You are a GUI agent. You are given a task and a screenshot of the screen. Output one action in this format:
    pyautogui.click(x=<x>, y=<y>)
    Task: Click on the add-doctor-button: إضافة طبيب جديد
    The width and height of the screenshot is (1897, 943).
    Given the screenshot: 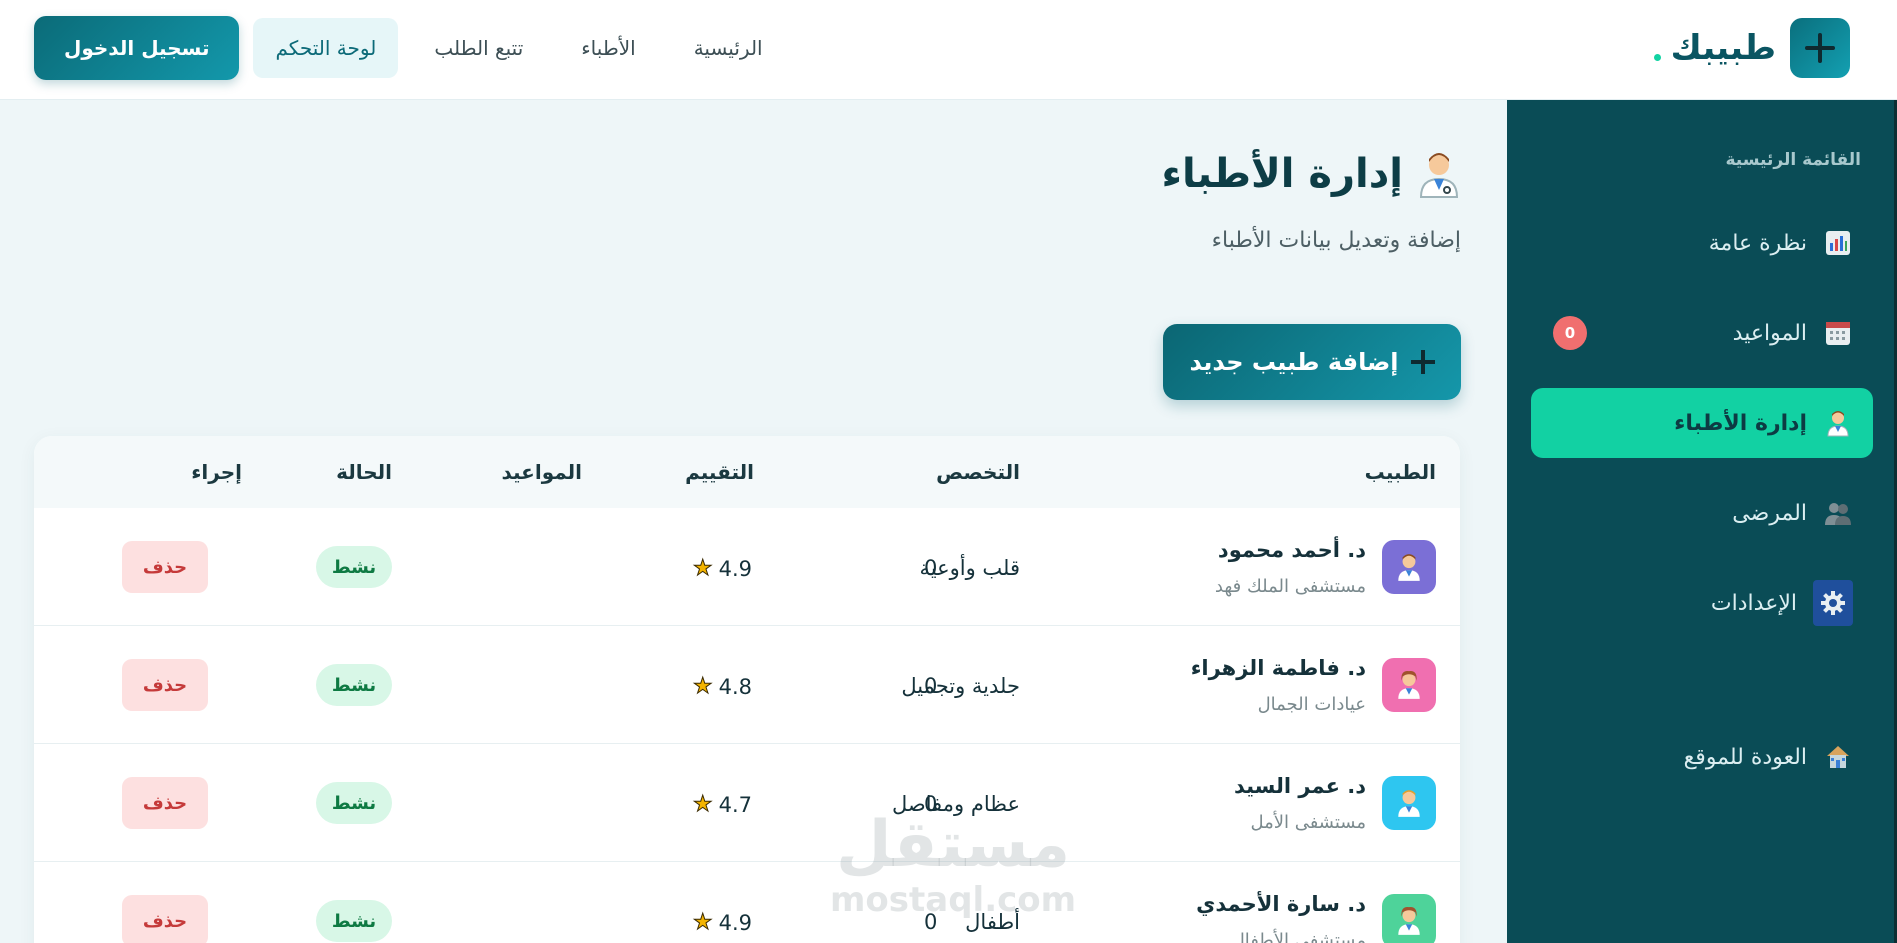 What is the action you would take?
    pyautogui.click(x=1312, y=362)
    